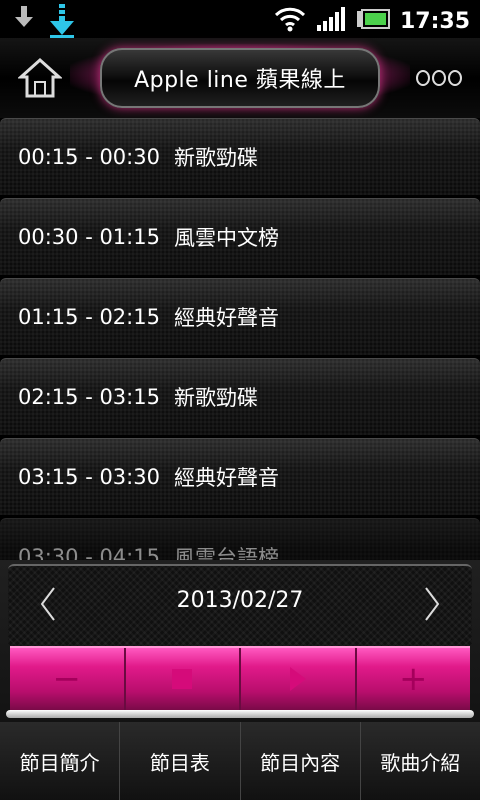  I want to click on app-header: Apple line 蘋果線上, so click(240, 78).